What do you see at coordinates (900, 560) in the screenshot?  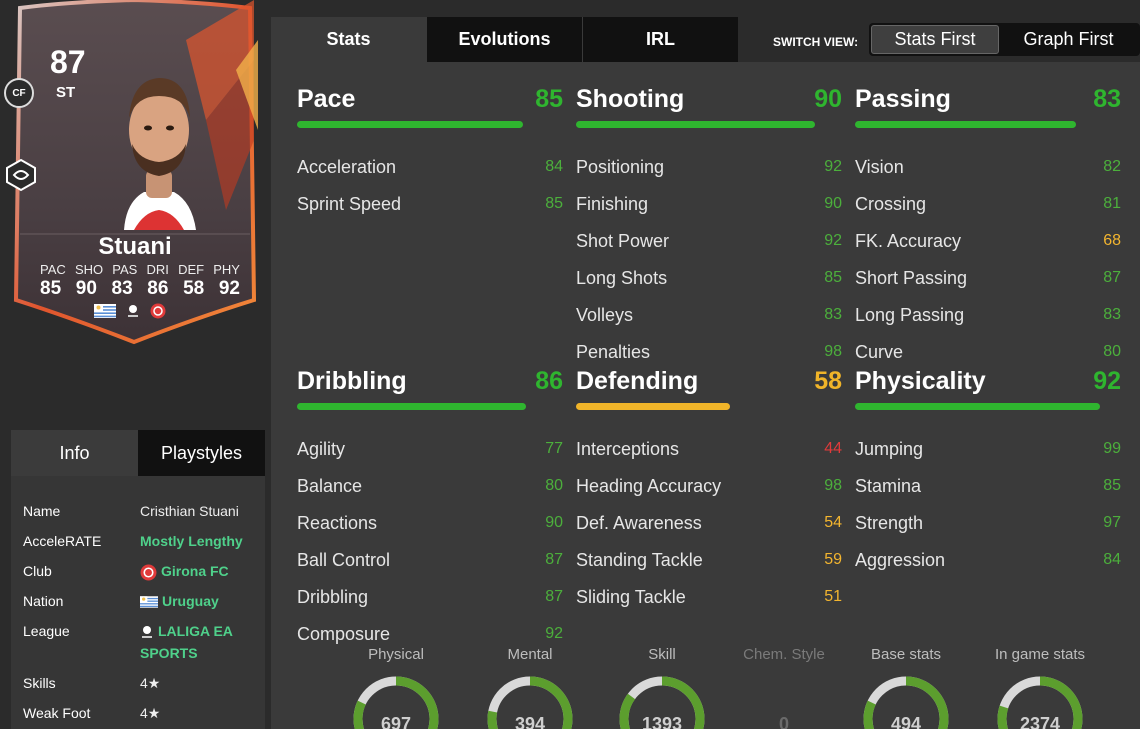 I see `stat-name: Aggression` at bounding box center [900, 560].